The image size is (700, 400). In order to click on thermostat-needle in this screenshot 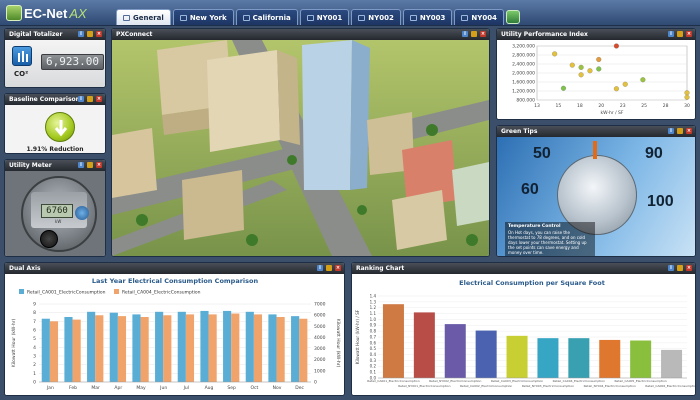, I will do `click(595, 150)`.